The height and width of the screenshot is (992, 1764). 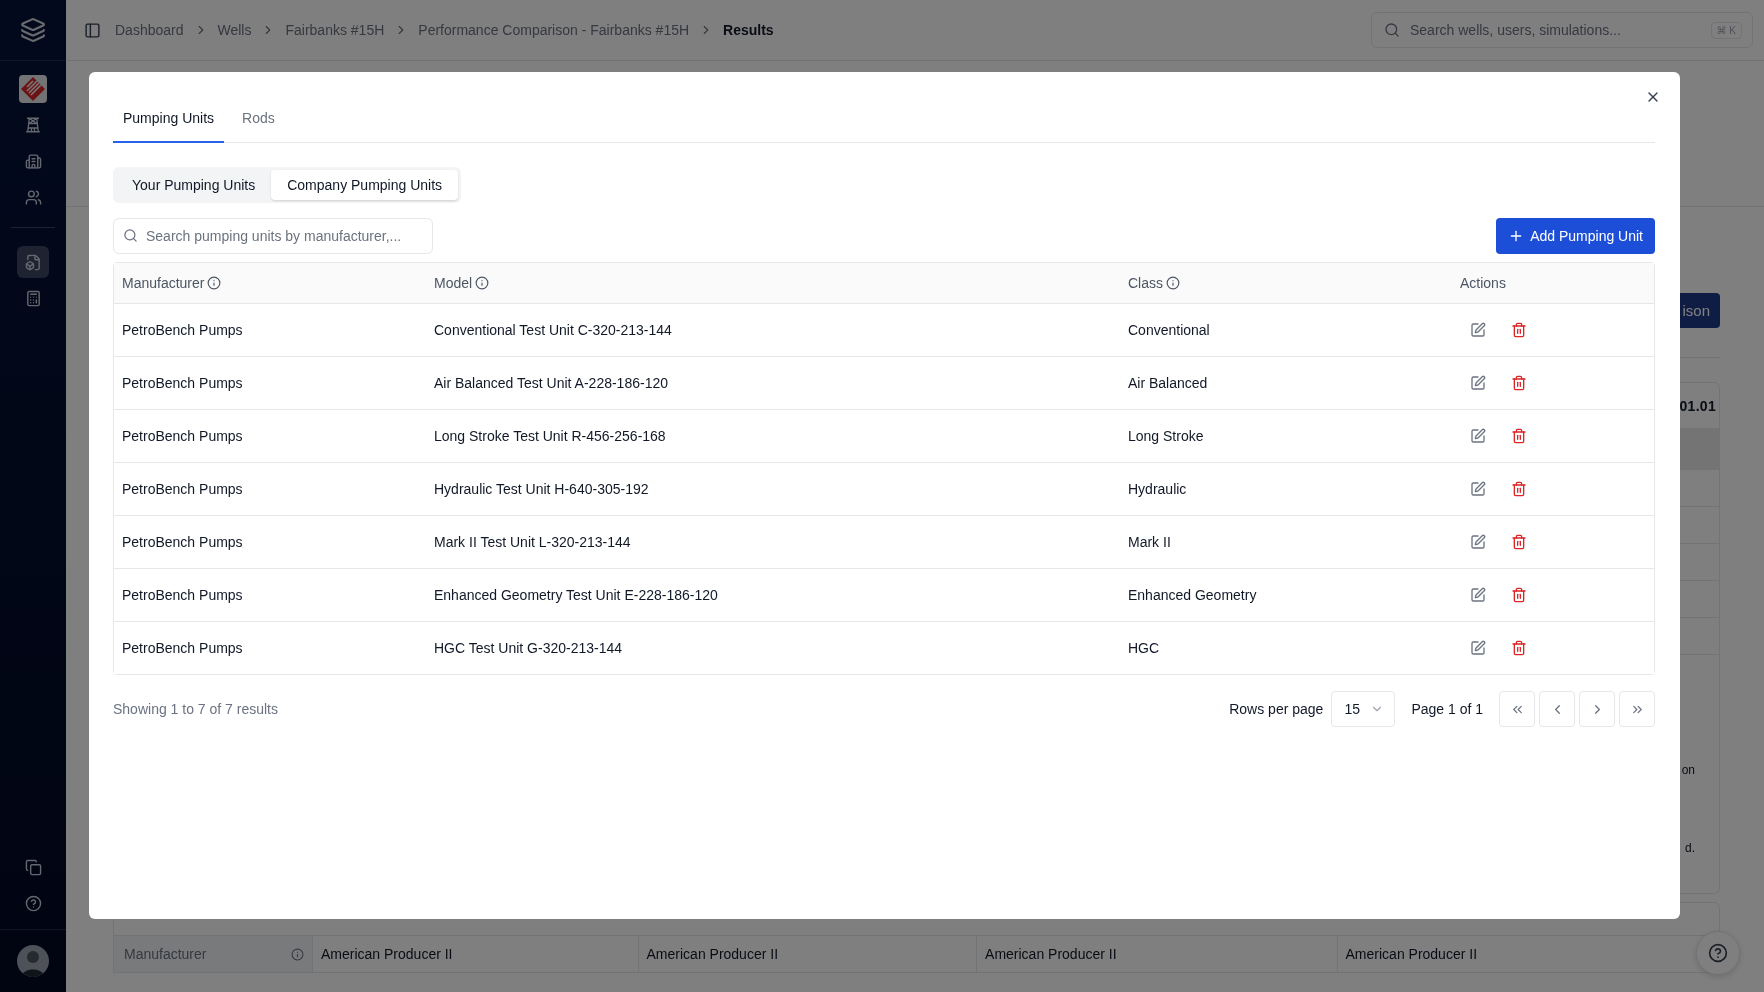 What do you see at coordinates (528, 648) in the screenshot?
I see `table-cell-text: HGC Test Unit G-320-213-144` at bounding box center [528, 648].